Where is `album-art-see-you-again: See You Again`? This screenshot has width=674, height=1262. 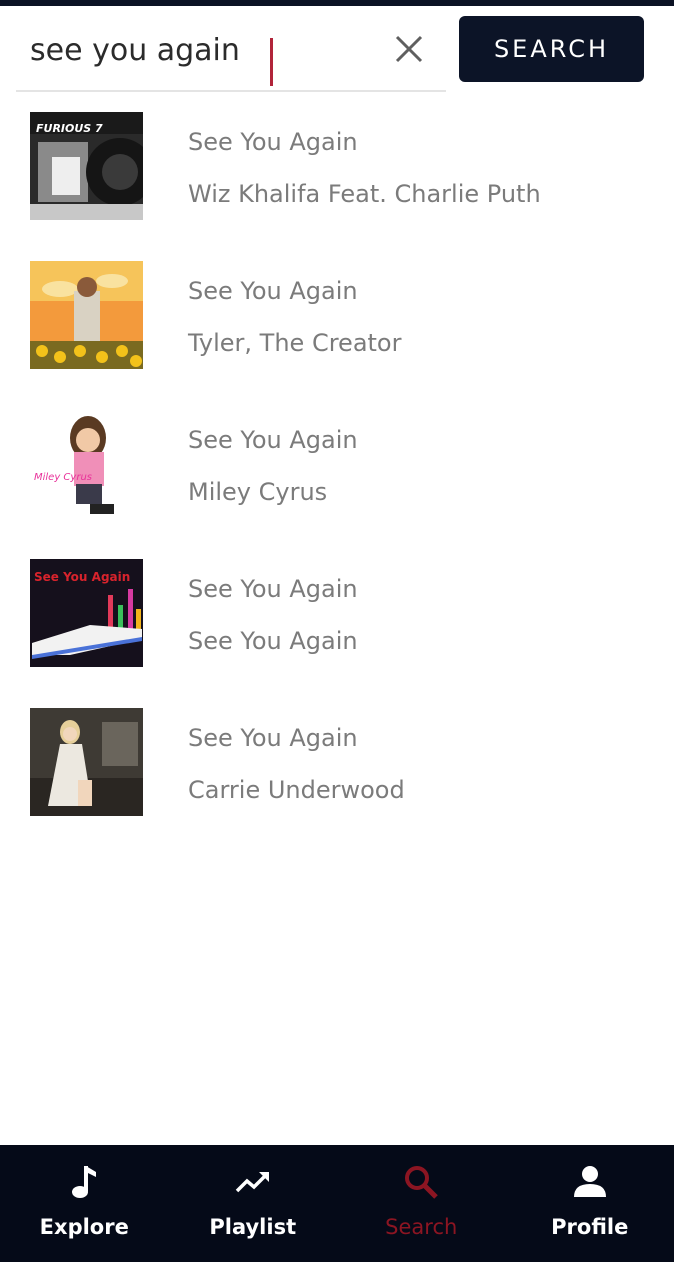
album-art-see-you-again: See You Again is located at coordinates (86, 613).